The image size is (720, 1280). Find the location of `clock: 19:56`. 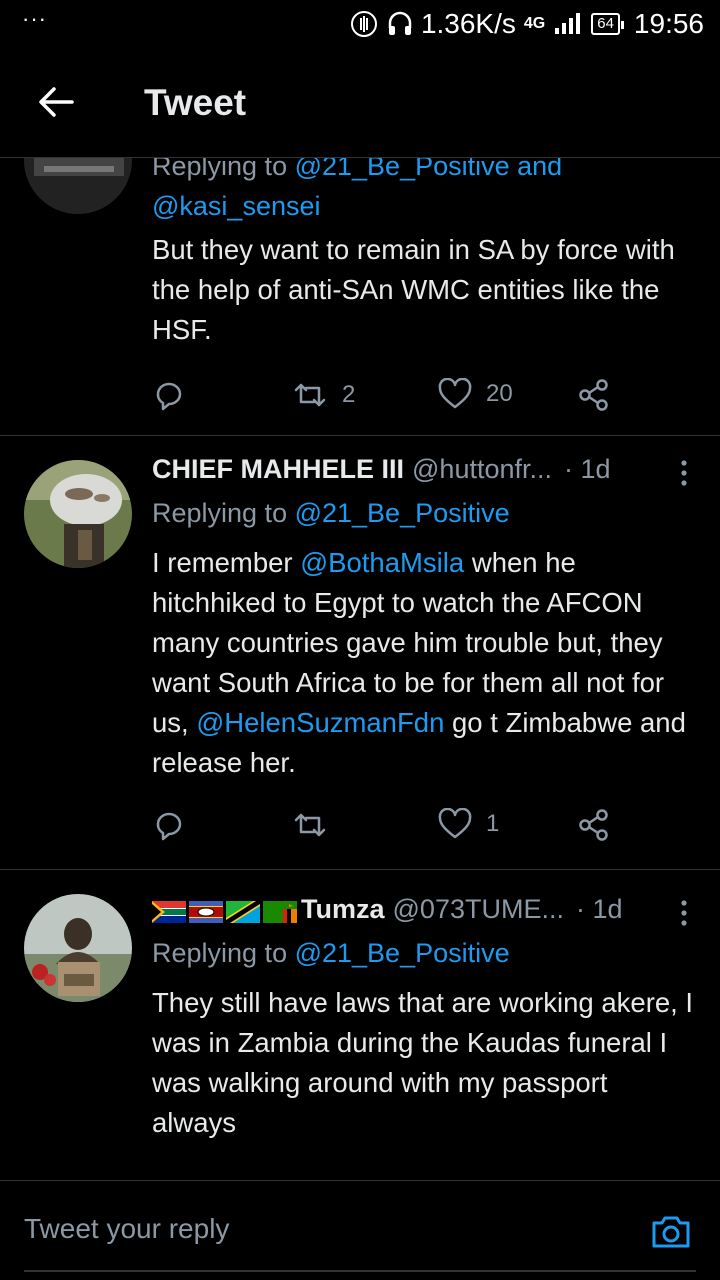

clock: 19:56 is located at coordinates (668, 23).